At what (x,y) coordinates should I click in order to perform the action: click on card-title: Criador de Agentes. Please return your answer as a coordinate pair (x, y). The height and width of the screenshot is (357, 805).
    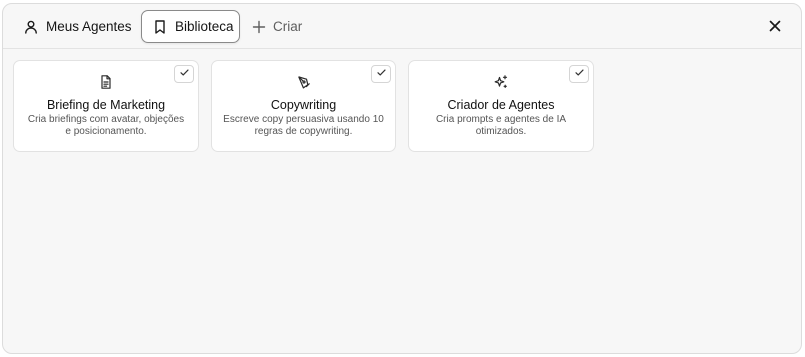
    Looking at the image, I should click on (501, 105).